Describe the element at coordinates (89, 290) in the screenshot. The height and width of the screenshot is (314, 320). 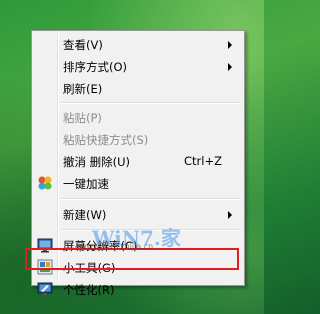
I see `menu-item-label: 个性化(R)` at that location.